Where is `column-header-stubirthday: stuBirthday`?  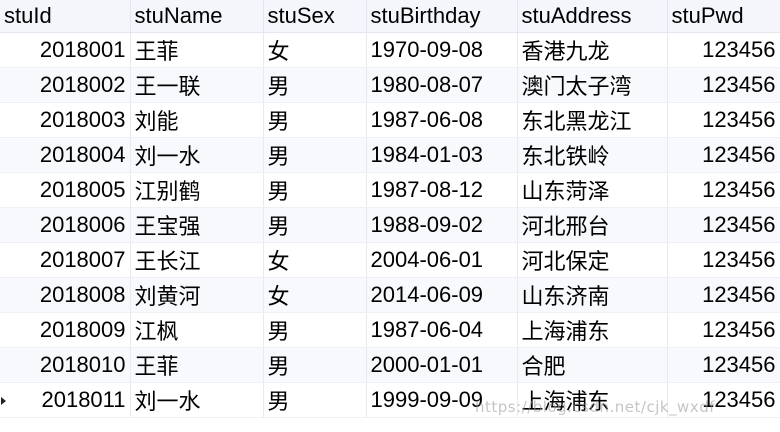
column-header-stubirthday: stuBirthday is located at coordinates (442, 16).